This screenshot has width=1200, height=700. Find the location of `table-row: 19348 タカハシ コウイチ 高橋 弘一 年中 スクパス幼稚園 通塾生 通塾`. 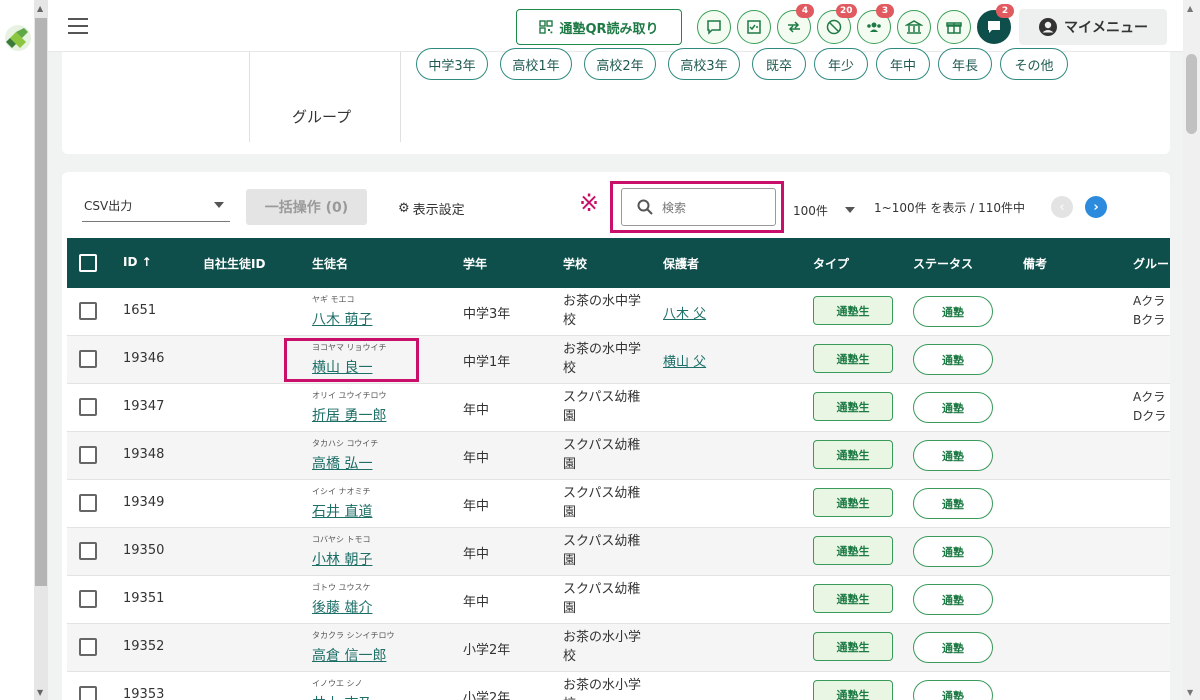

table-row: 19348 タカハシ コウイチ 高橋 弘一 年中 スクパス幼稚園 通塾生 通塾 is located at coordinates (618, 456).